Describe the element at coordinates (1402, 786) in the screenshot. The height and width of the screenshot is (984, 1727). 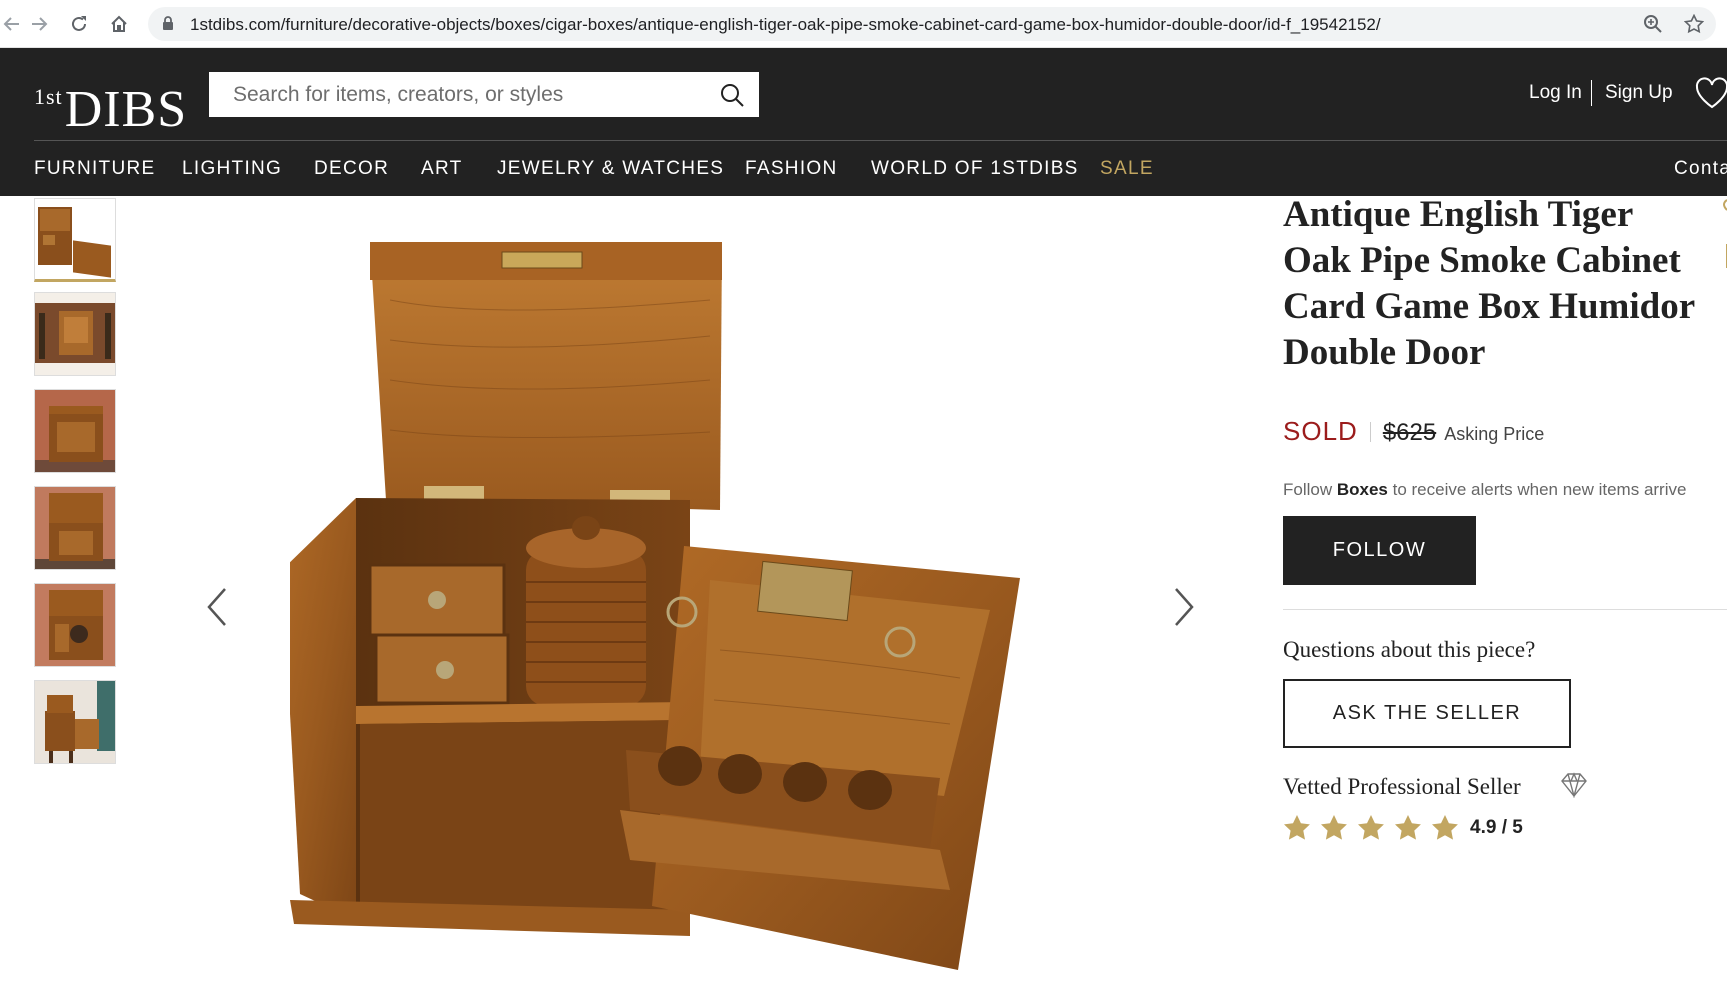
I see `vetted-seller-label: Vetted Professional Seller` at that location.